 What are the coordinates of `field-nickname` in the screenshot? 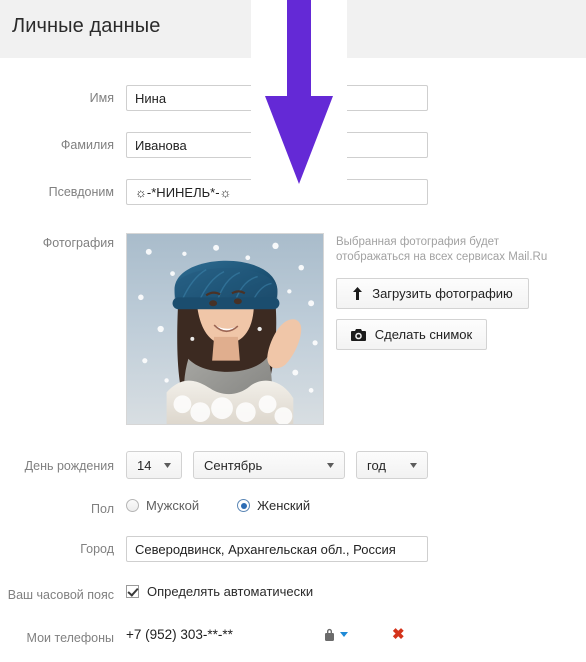 It's located at (356, 192).